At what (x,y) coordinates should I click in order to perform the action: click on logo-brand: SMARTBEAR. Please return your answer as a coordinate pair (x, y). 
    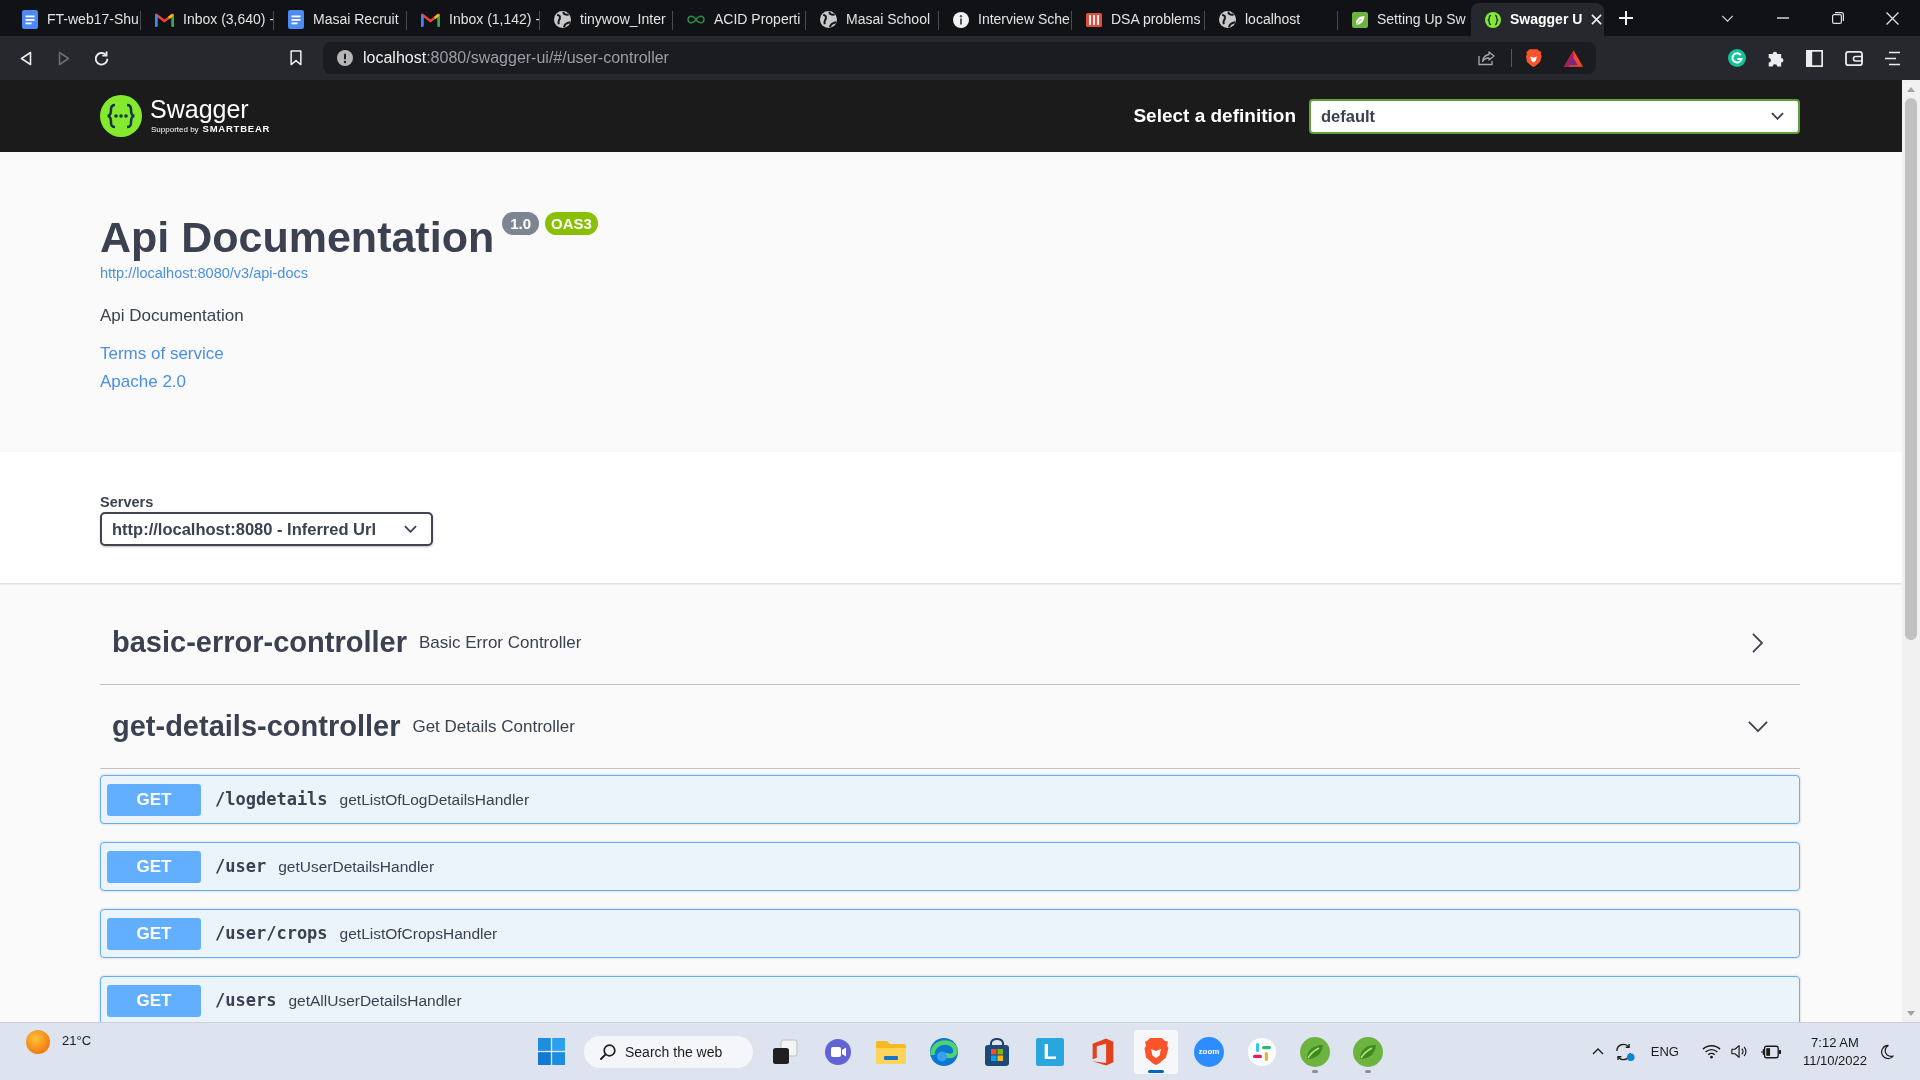
    Looking at the image, I should click on (236, 128).